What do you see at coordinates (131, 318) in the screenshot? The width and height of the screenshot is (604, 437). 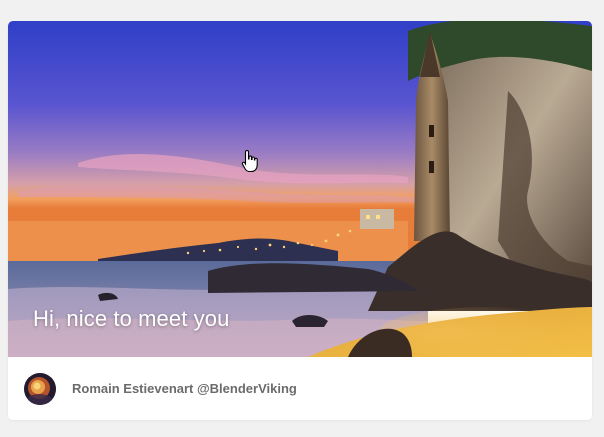 I see `card-caption: Hi, nice to meet you` at bounding box center [131, 318].